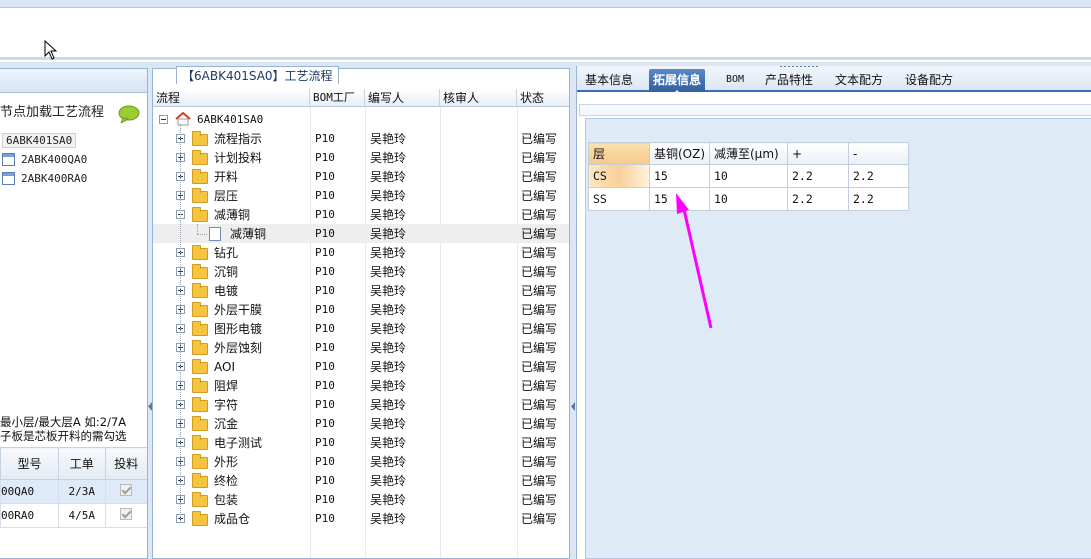  I want to click on tree-column-header: 状态, so click(543, 98).